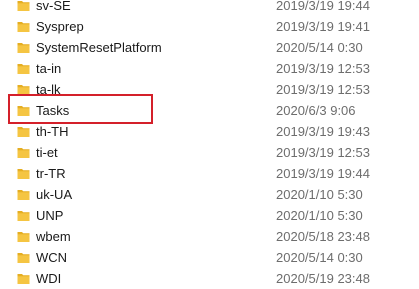 The image size is (419, 289). I want to click on file-row-sysprep: Sysprep 2019/3/19 19:41, so click(209, 26).